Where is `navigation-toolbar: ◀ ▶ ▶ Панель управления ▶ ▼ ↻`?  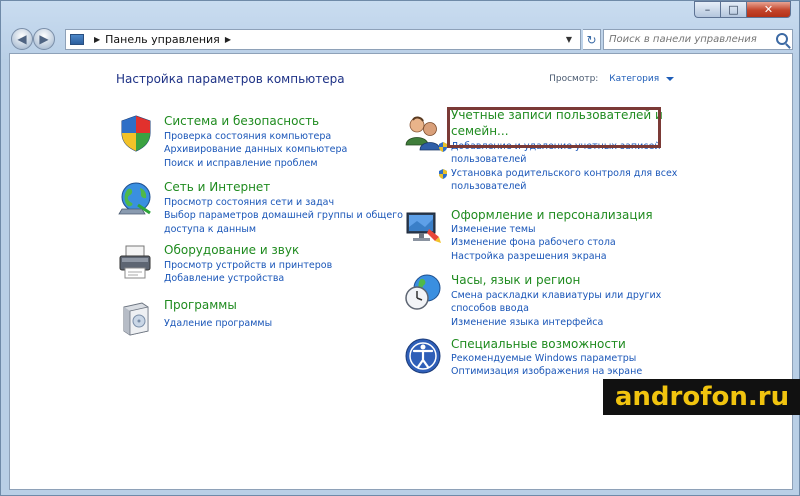
navigation-toolbar: ◀ ▶ ▶ Панель управления ▶ ▼ ↻ is located at coordinates (401, 40).